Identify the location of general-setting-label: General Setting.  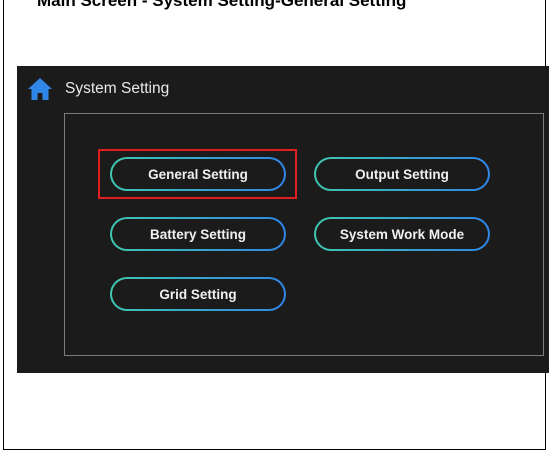
(198, 174).